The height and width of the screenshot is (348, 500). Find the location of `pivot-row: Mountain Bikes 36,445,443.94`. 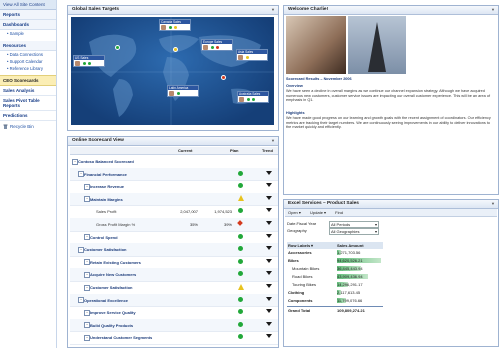

pivot-row: Mountain Bikes 36,445,443.94 is located at coordinates (335, 268).